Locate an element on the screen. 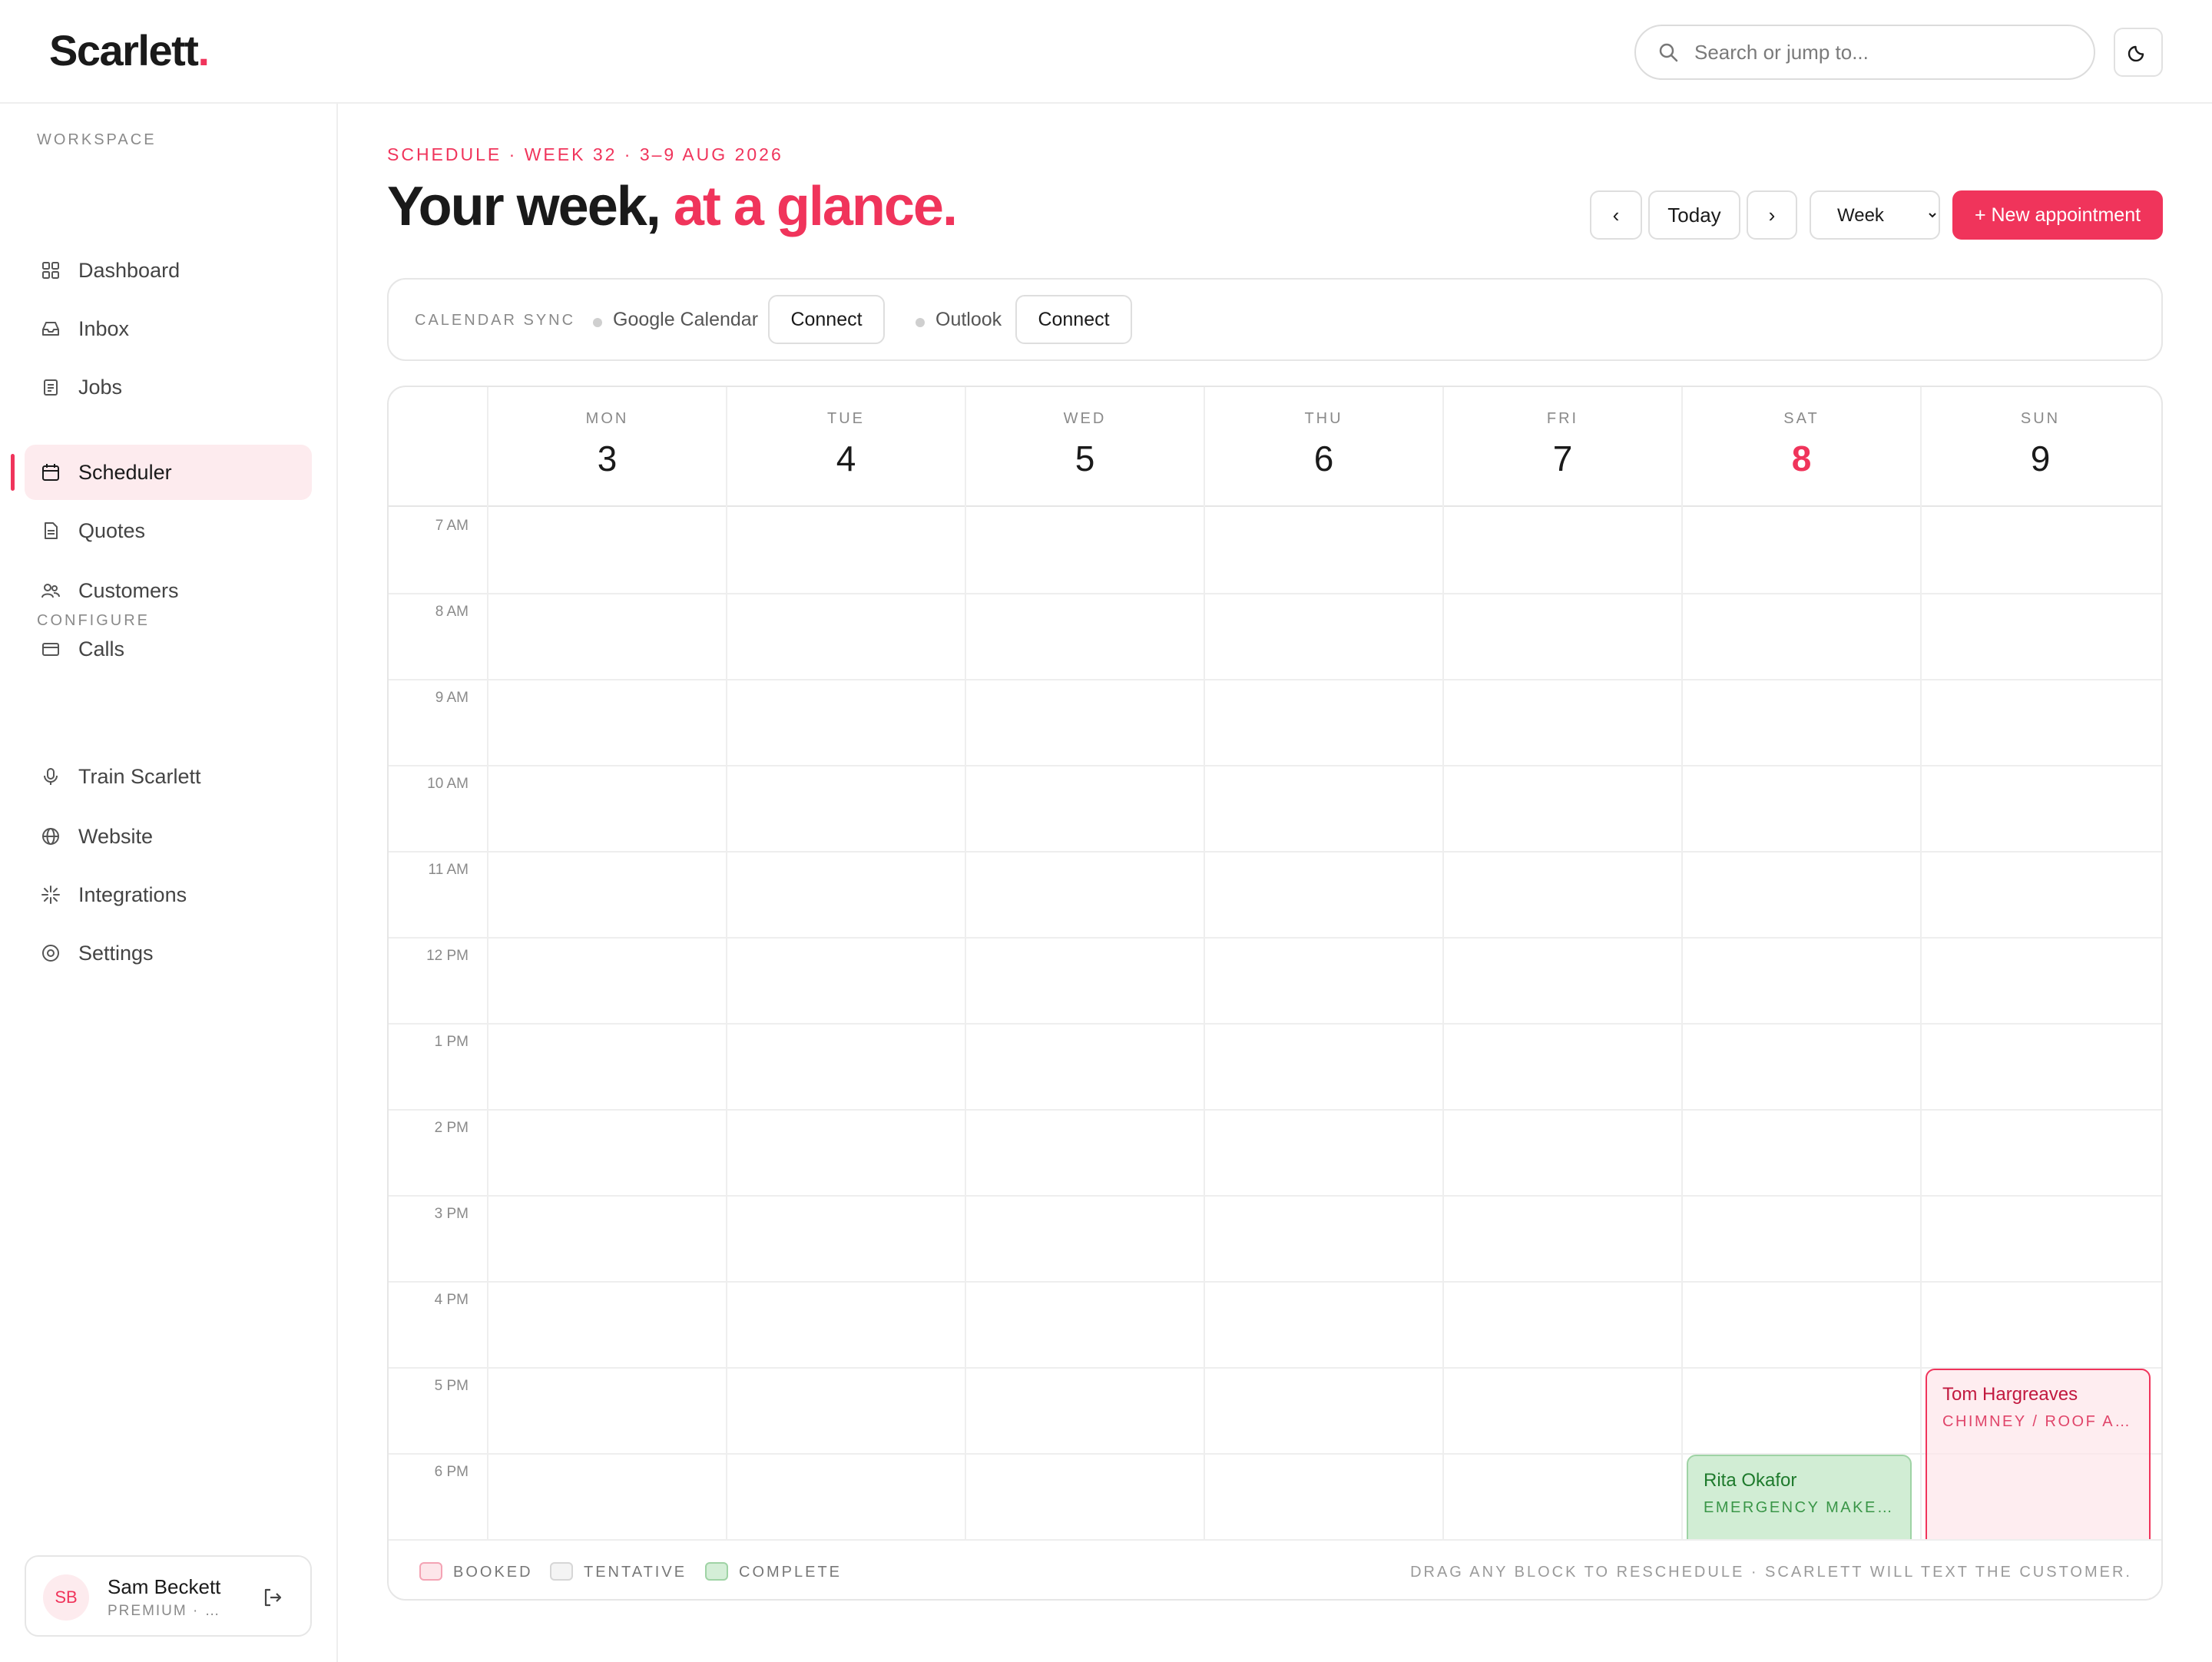  document-icon is located at coordinates (50, 530).